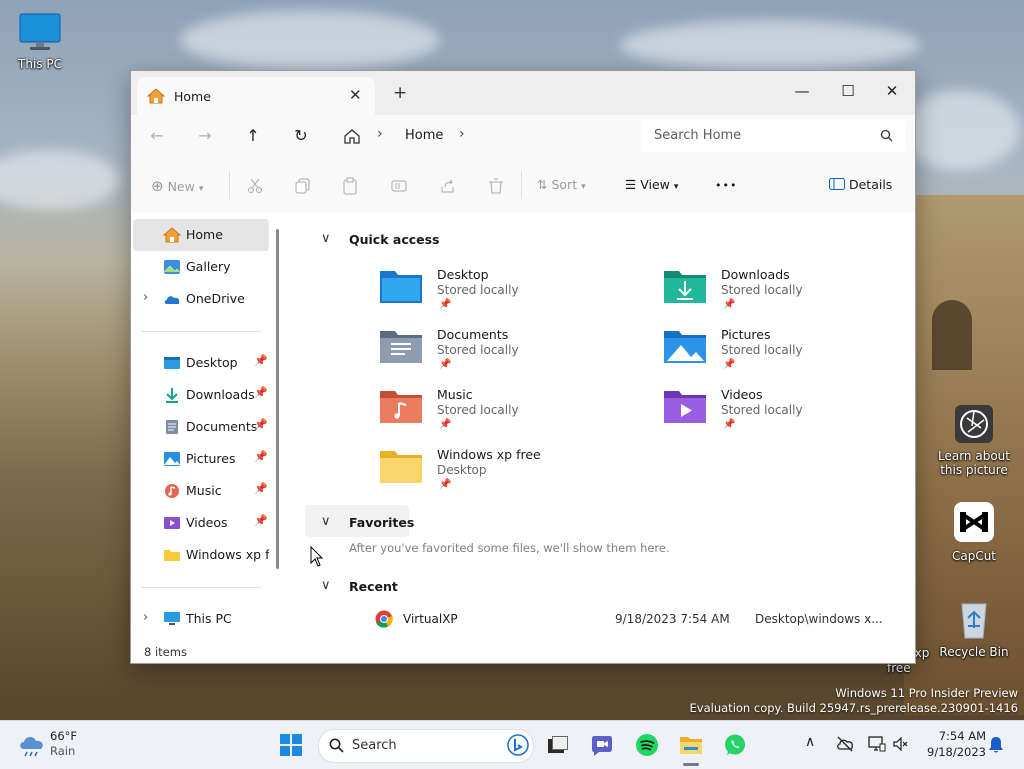  What do you see at coordinates (558, 745) in the screenshot?
I see `task-view-icon` at bounding box center [558, 745].